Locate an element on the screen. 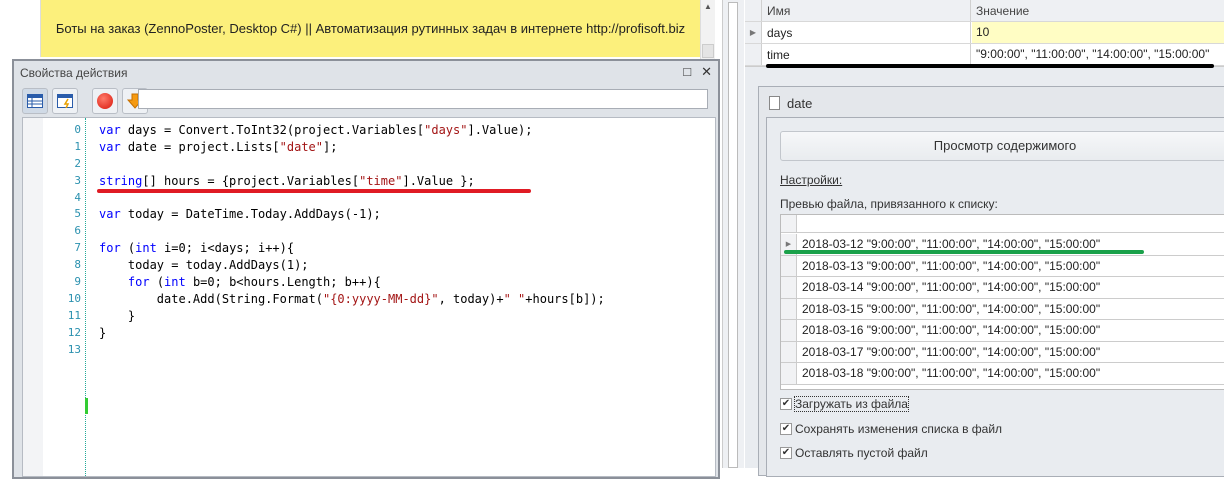 This screenshot has width=1224, height=479. window-lightning-icon is located at coordinates (65, 101).